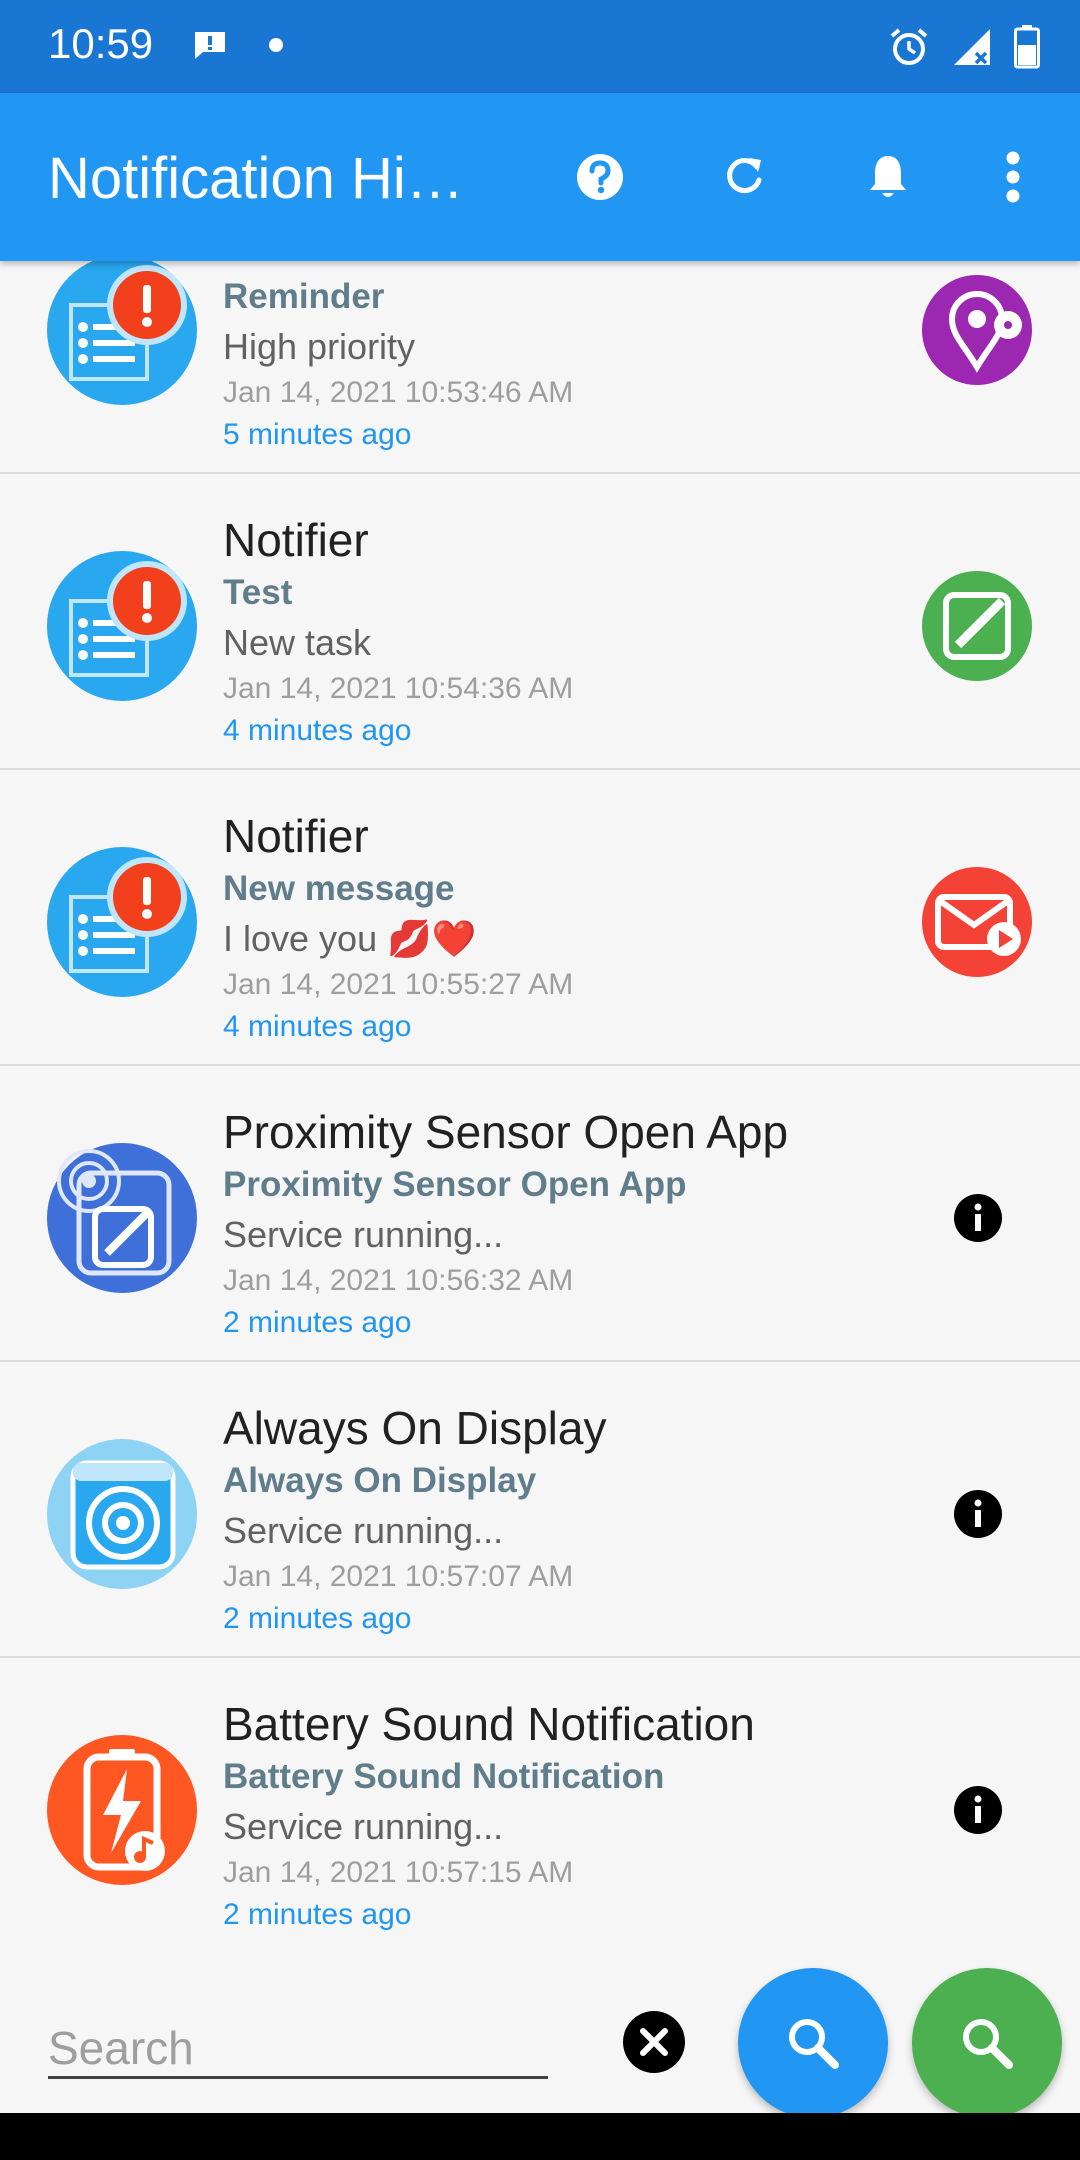  What do you see at coordinates (380, 1480) in the screenshot?
I see `item-title: Always On Display` at bounding box center [380, 1480].